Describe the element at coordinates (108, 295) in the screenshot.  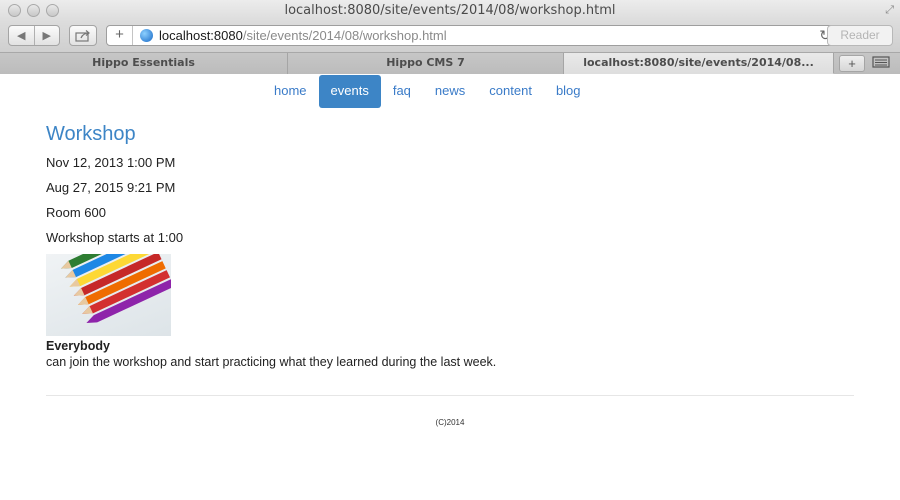
I see `colored-pencils-image` at that location.